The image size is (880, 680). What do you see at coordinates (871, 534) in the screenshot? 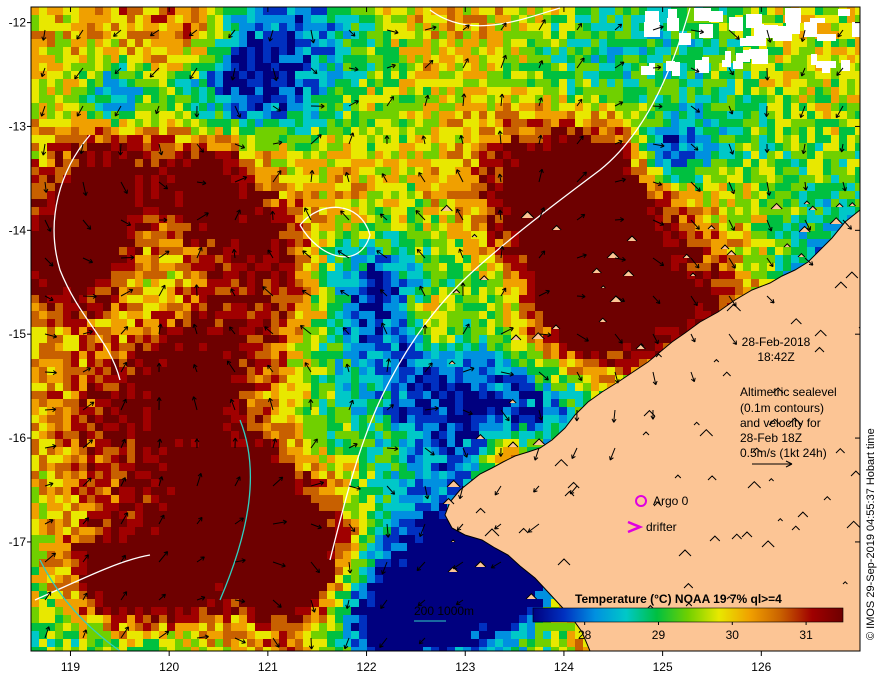
I see `credit-text: © IMOS 29-Sep-2019 04:55:37 Hobart time` at bounding box center [871, 534].